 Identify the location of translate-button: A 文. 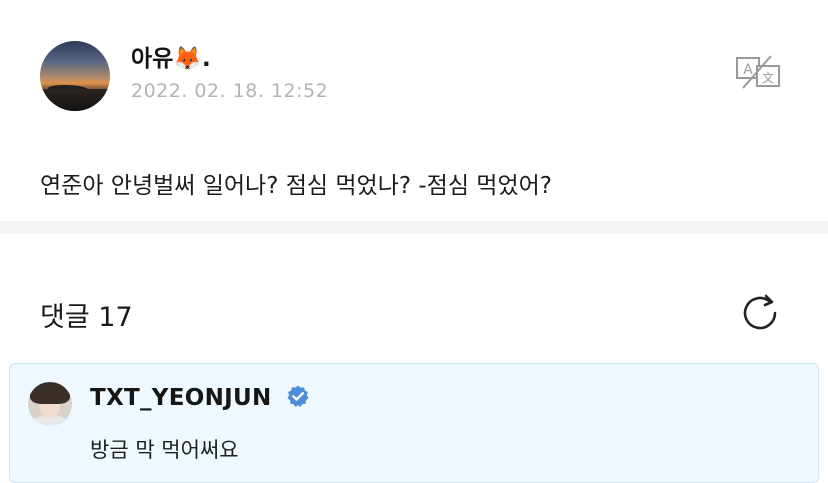
(760, 72).